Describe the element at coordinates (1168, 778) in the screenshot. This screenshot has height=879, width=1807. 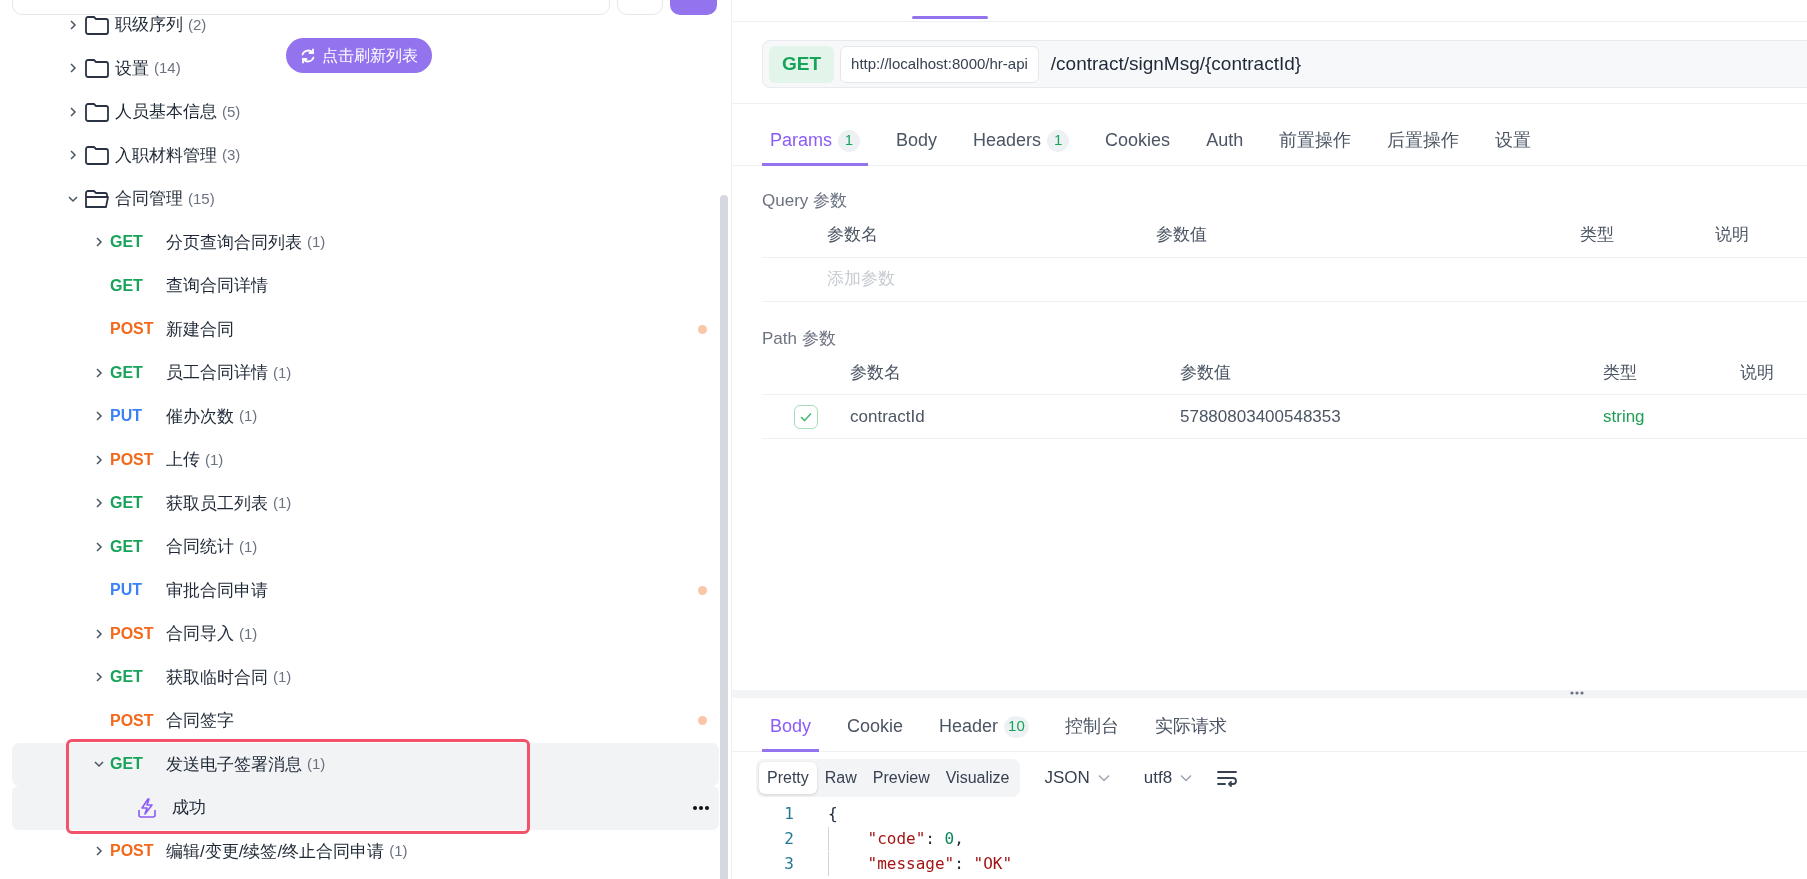
I see `dropdown: utf8` at that location.